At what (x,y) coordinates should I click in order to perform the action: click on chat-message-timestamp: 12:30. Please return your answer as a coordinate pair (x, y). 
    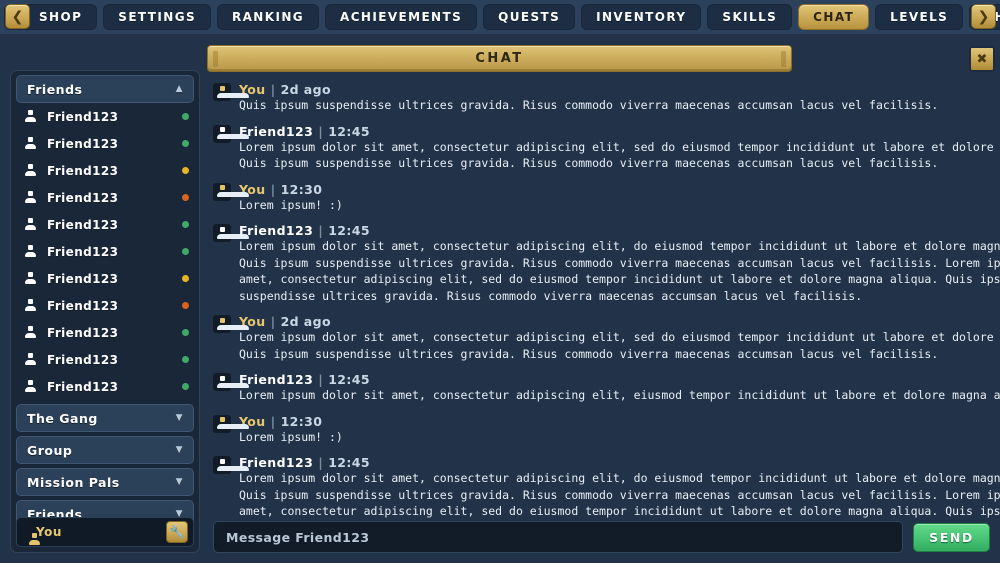
    Looking at the image, I should click on (301, 189).